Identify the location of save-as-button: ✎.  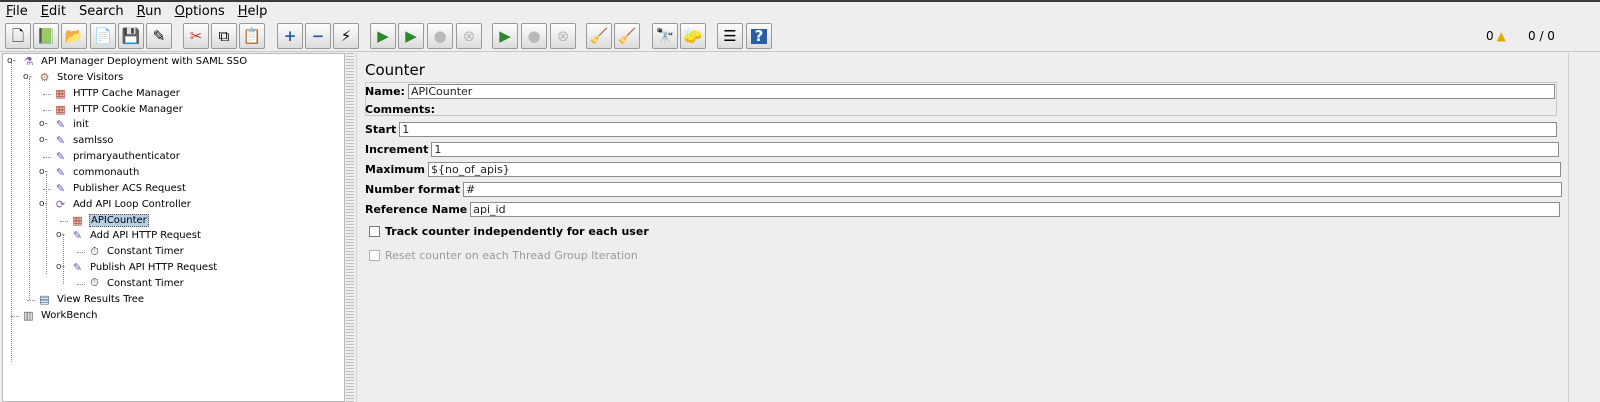
(159, 36).